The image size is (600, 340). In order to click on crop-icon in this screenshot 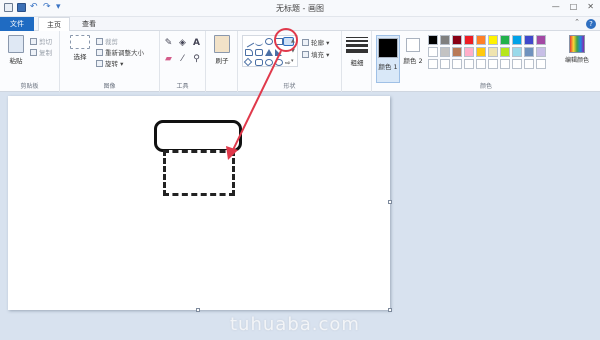, I will do `click(99, 41)`.